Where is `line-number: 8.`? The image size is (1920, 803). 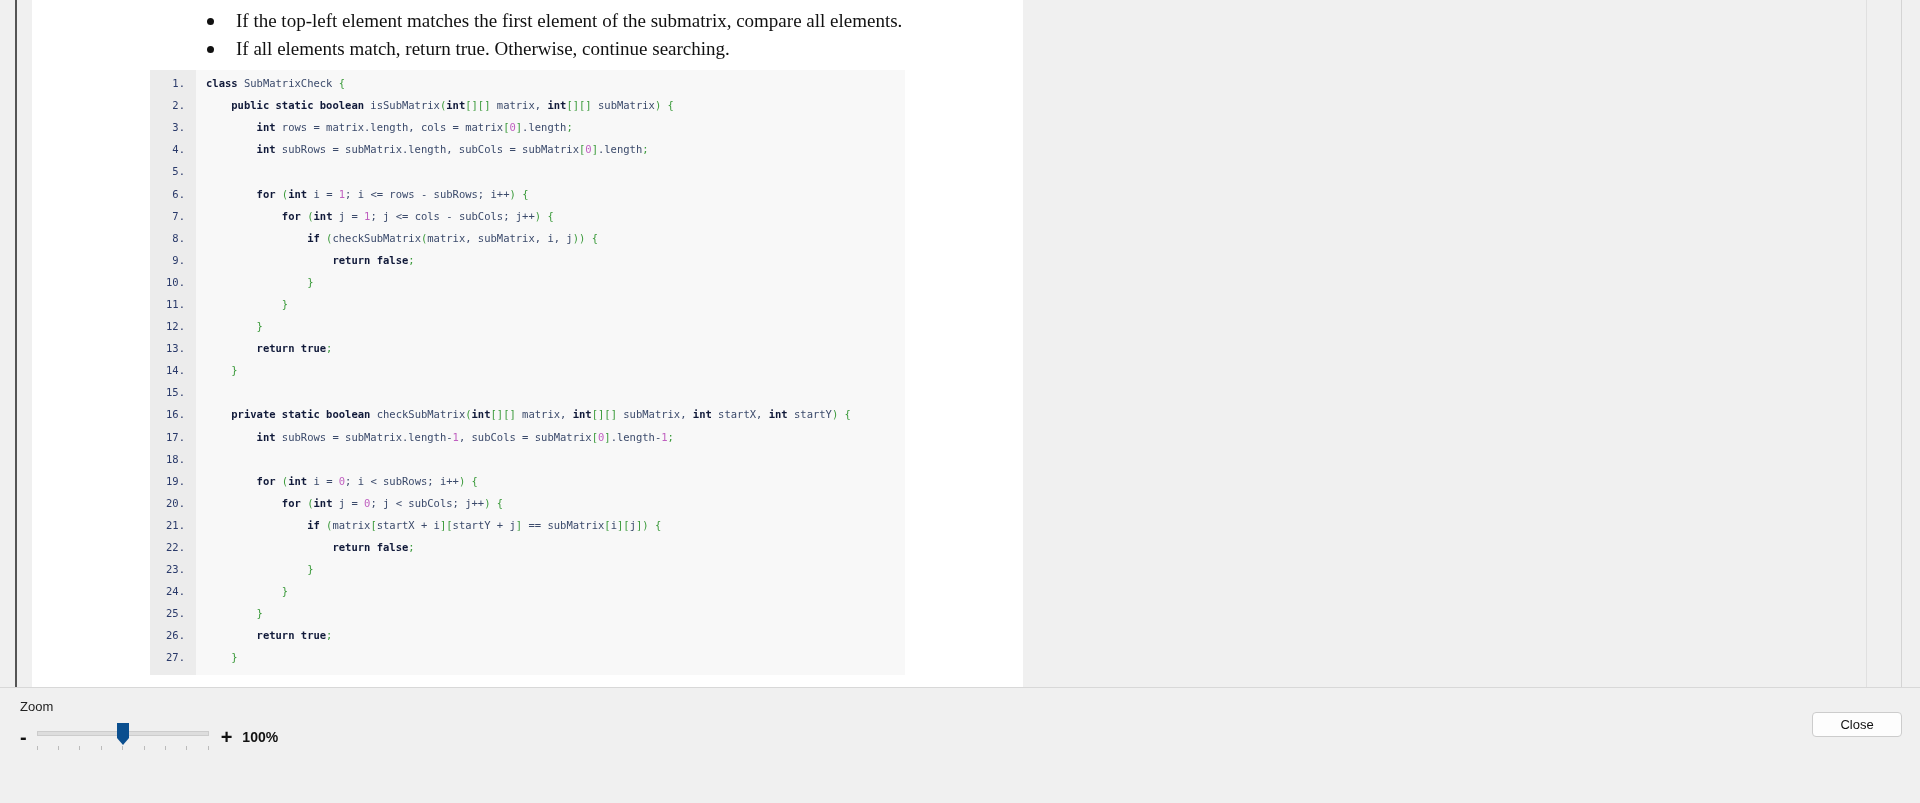 line-number: 8. is located at coordinates (178, 237).